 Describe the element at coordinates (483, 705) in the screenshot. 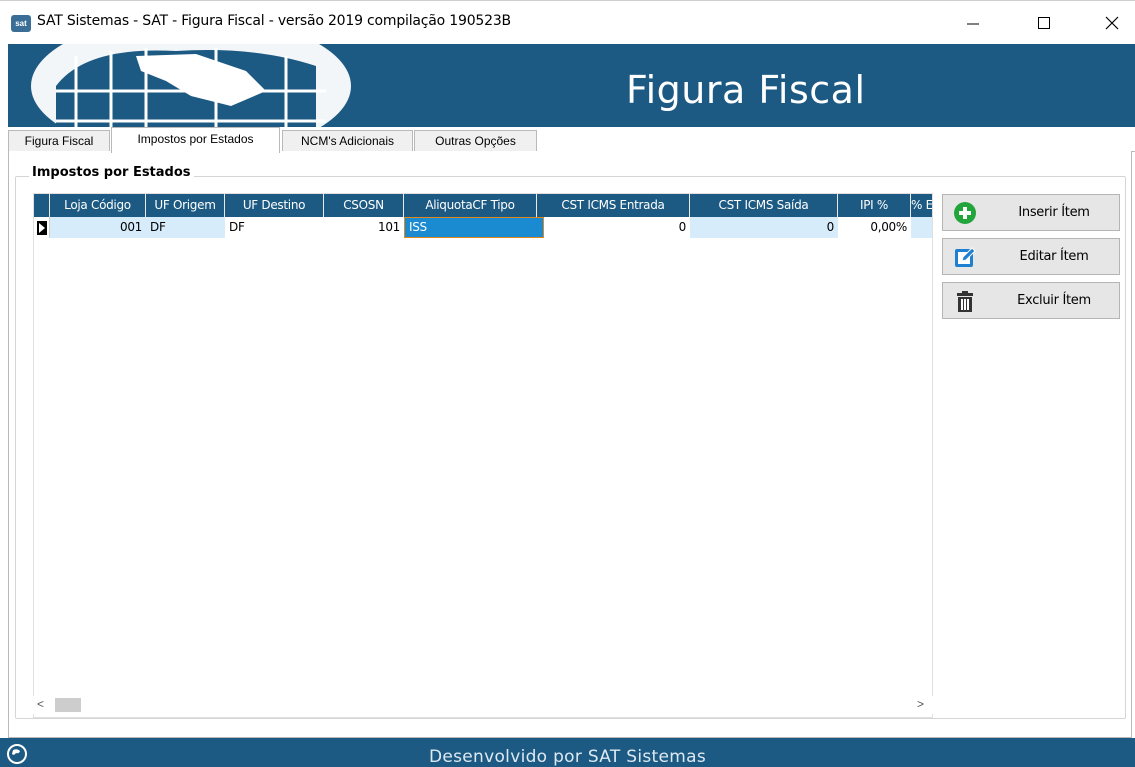

I see `horizontal-scrollbar: < >` at that location.